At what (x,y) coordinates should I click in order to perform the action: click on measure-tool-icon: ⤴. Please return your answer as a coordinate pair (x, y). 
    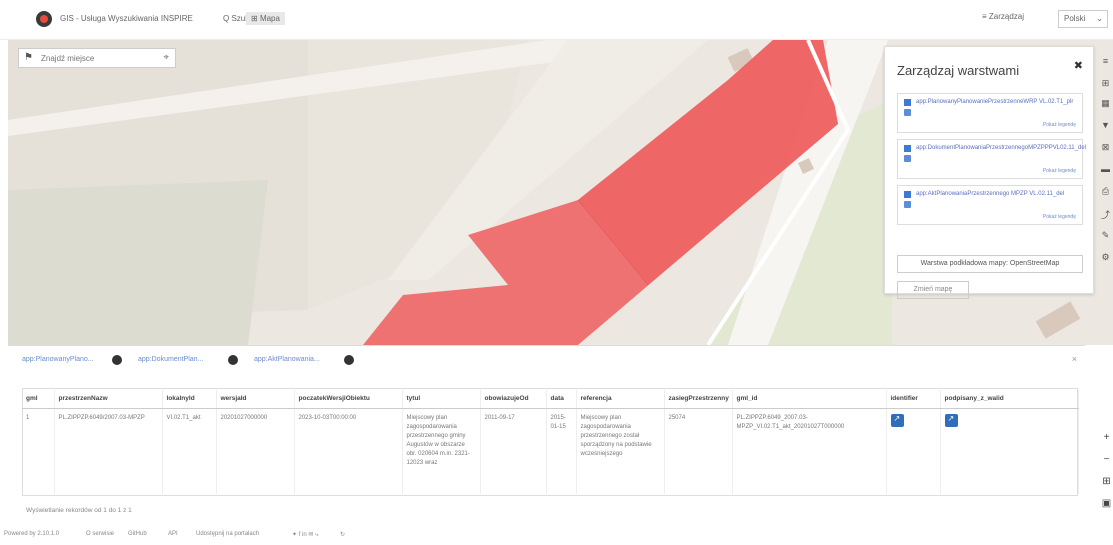
    Looking at the image, I should click on (1105, 214).